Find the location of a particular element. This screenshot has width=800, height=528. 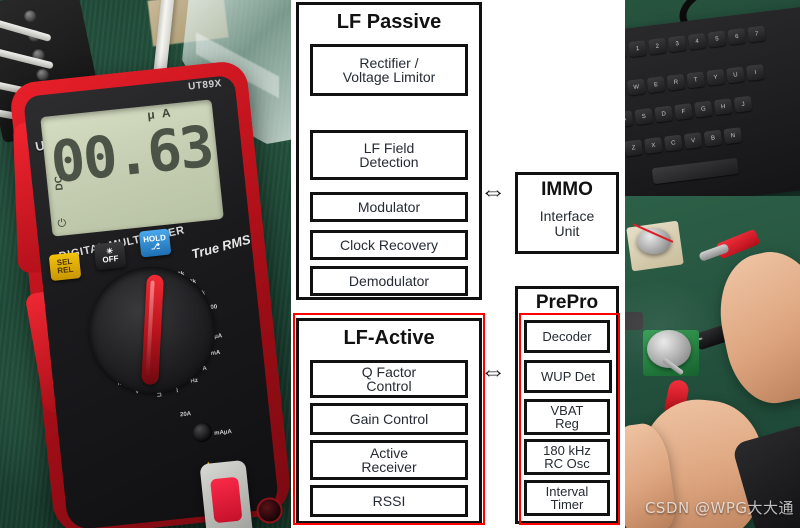

block-label: Rectifier / Voltage Limitor is located at coordinates (389, 69).